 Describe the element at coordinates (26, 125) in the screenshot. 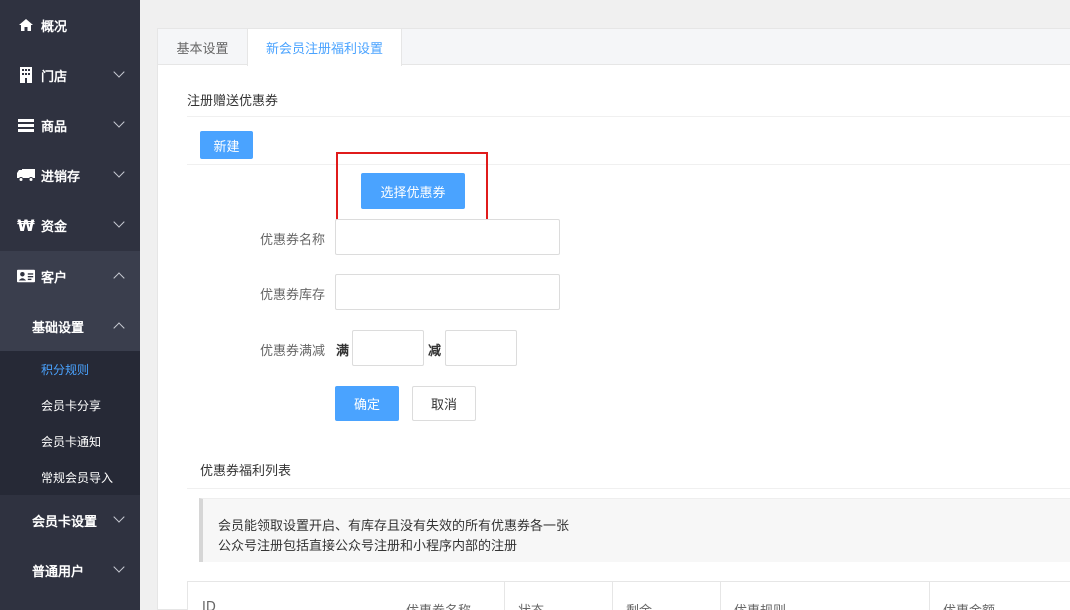

I see `list-icon` at that location.